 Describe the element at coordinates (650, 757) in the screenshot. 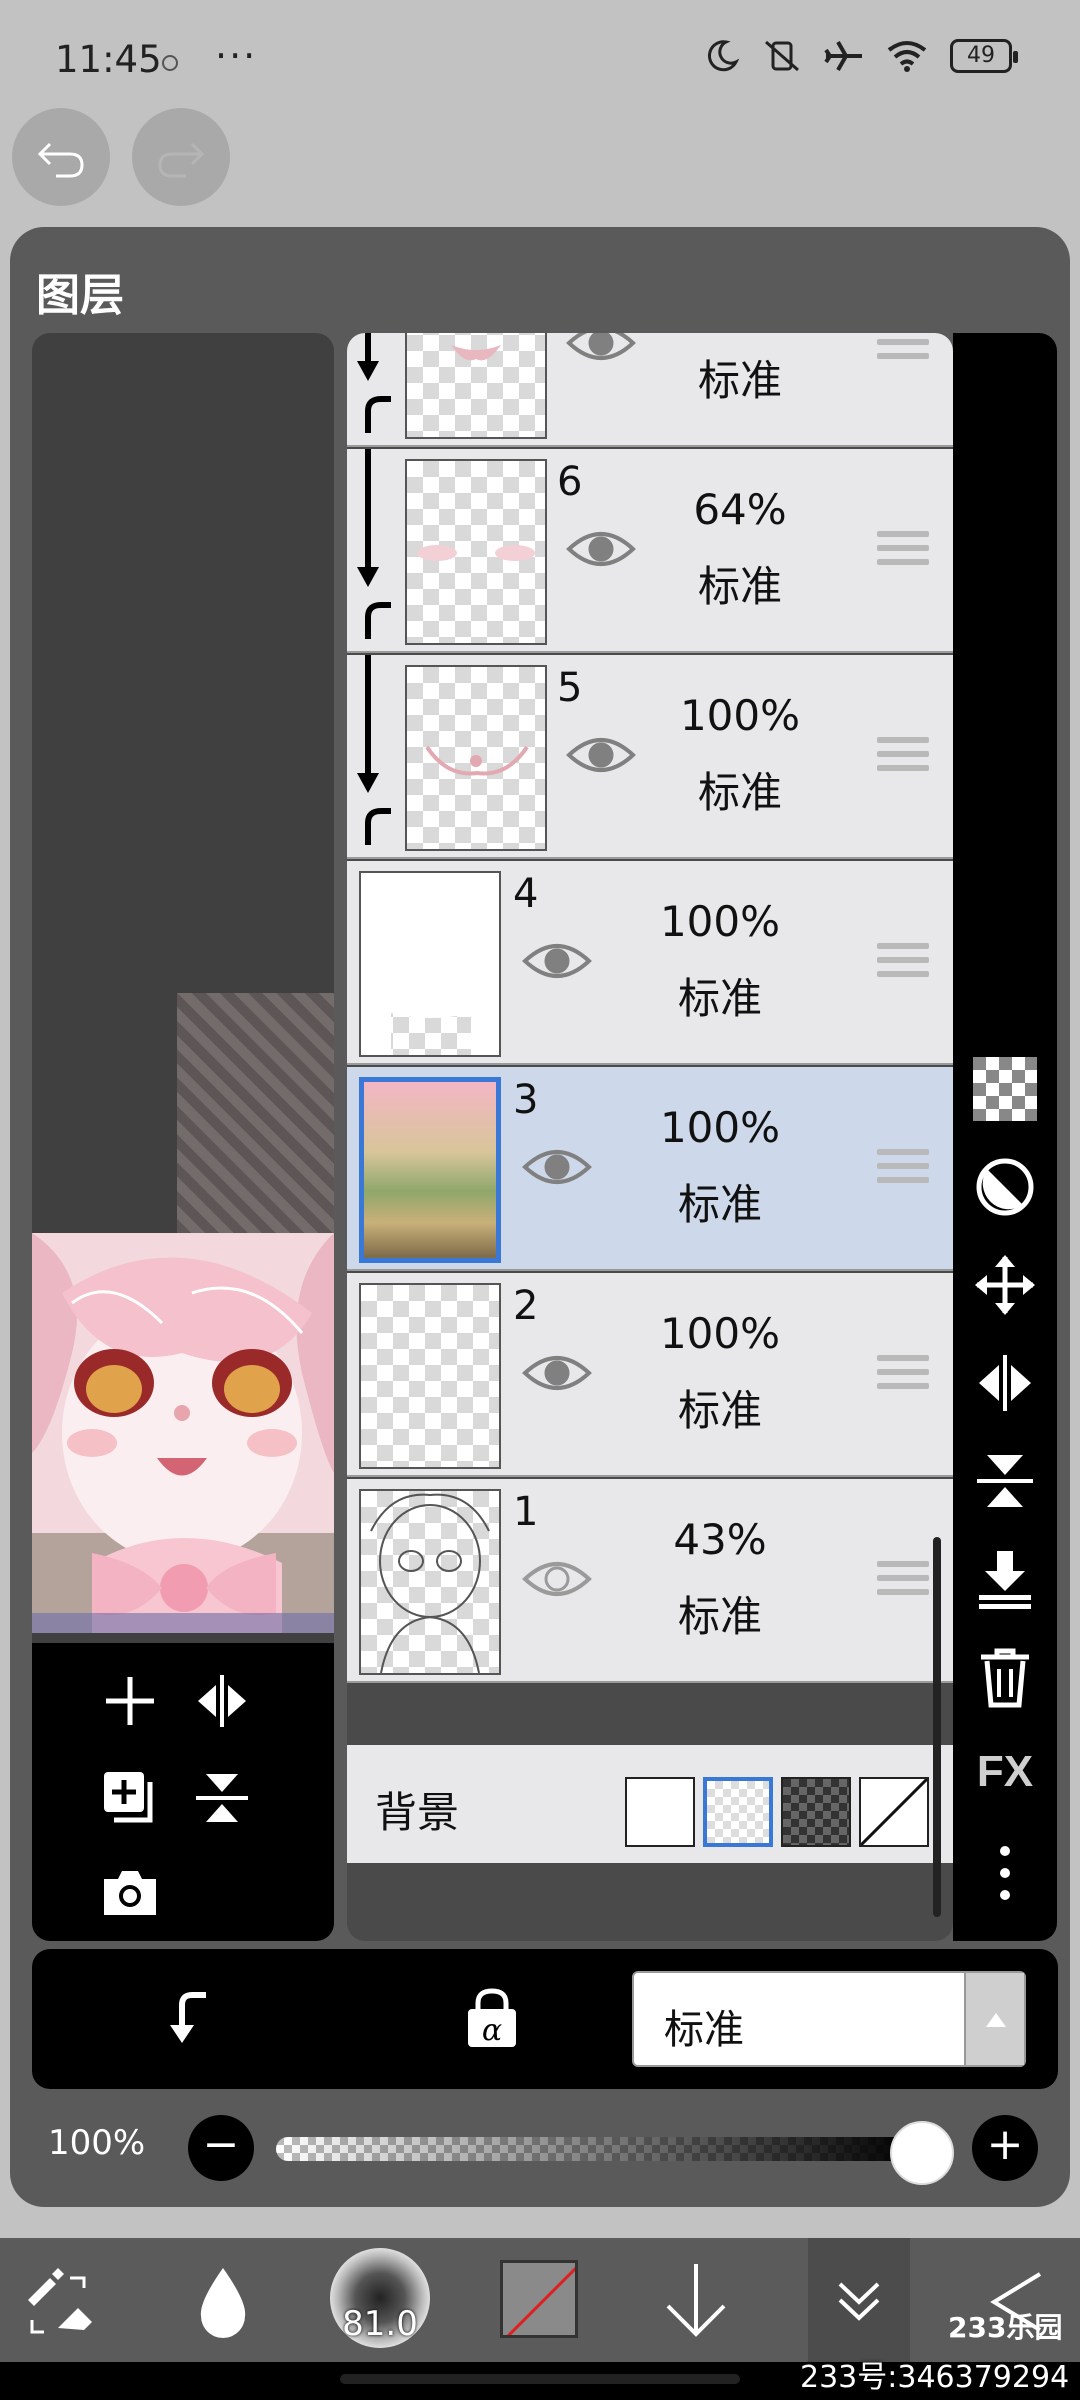

I see `layer-row: 5 100% 标准` at that location.